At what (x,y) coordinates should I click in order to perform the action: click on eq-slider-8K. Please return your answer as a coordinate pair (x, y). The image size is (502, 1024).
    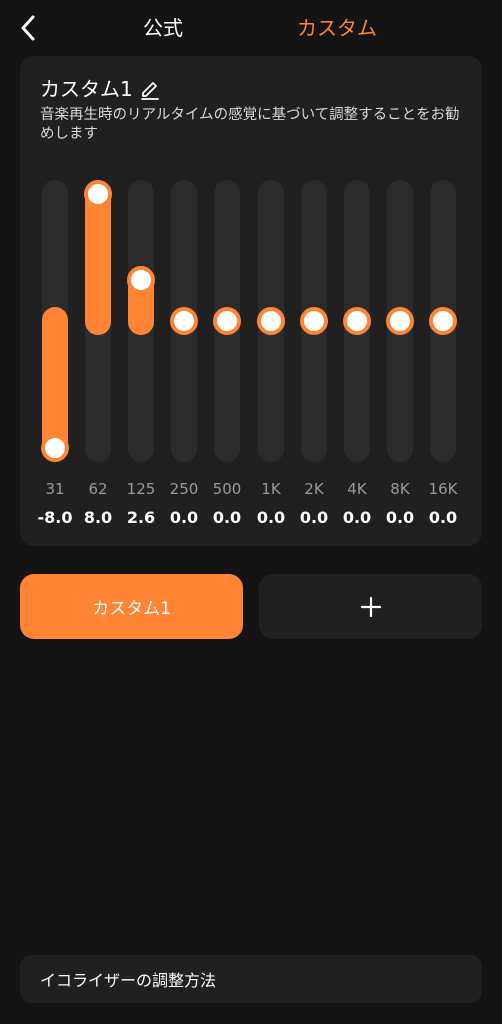
    Looking at the image, I should click on (400, 321).